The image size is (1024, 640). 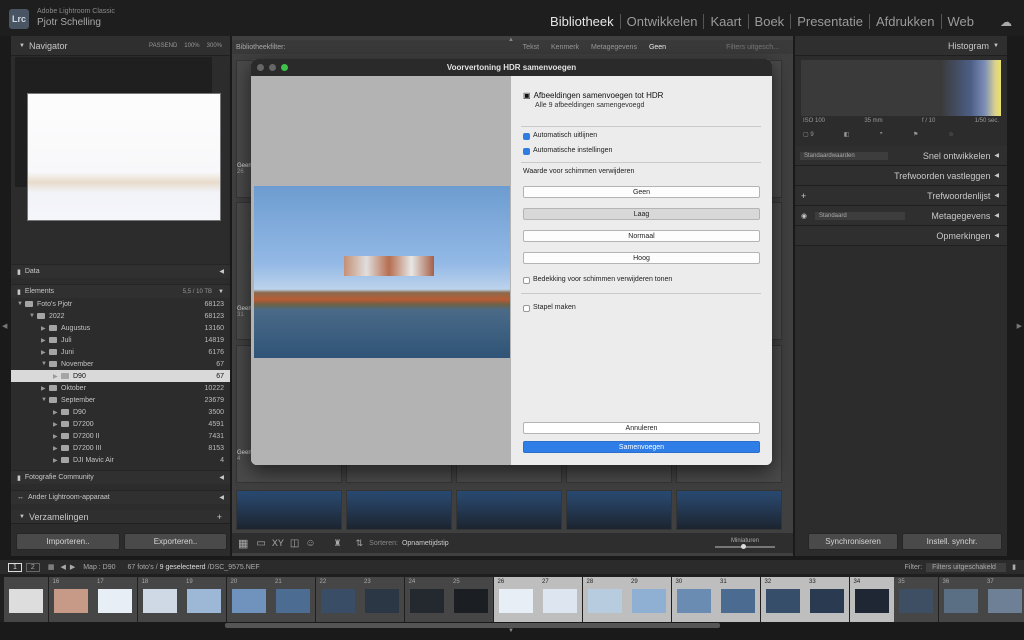 What do you see at coordinates (120, 400) in the screenshot?
I see `folder-row: ▼ September 23679` at bounding box center [120, 400].